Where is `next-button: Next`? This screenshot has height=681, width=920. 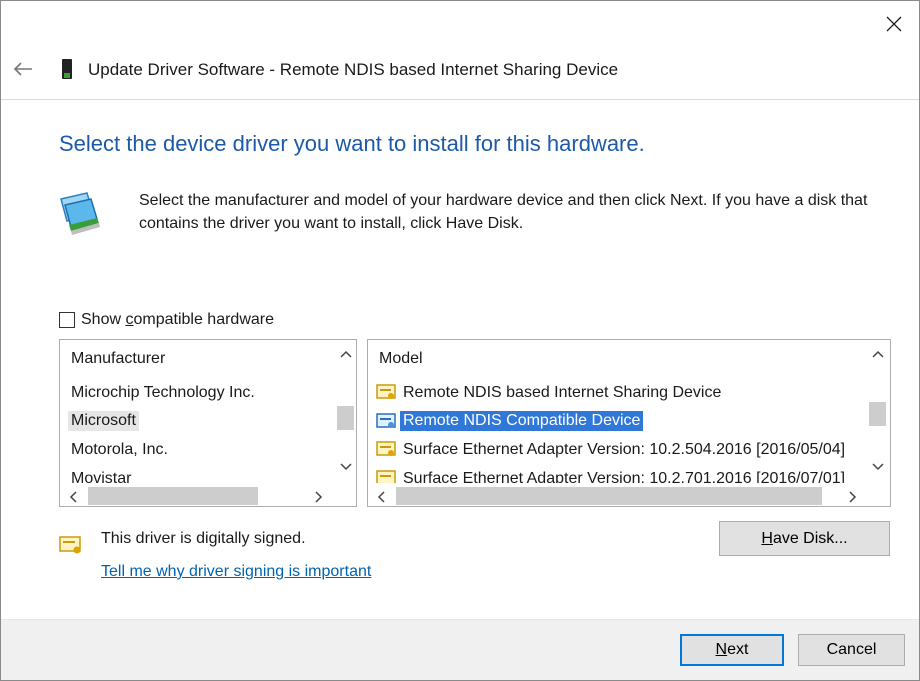 next-button: Next is located at coordinates (732, 650).